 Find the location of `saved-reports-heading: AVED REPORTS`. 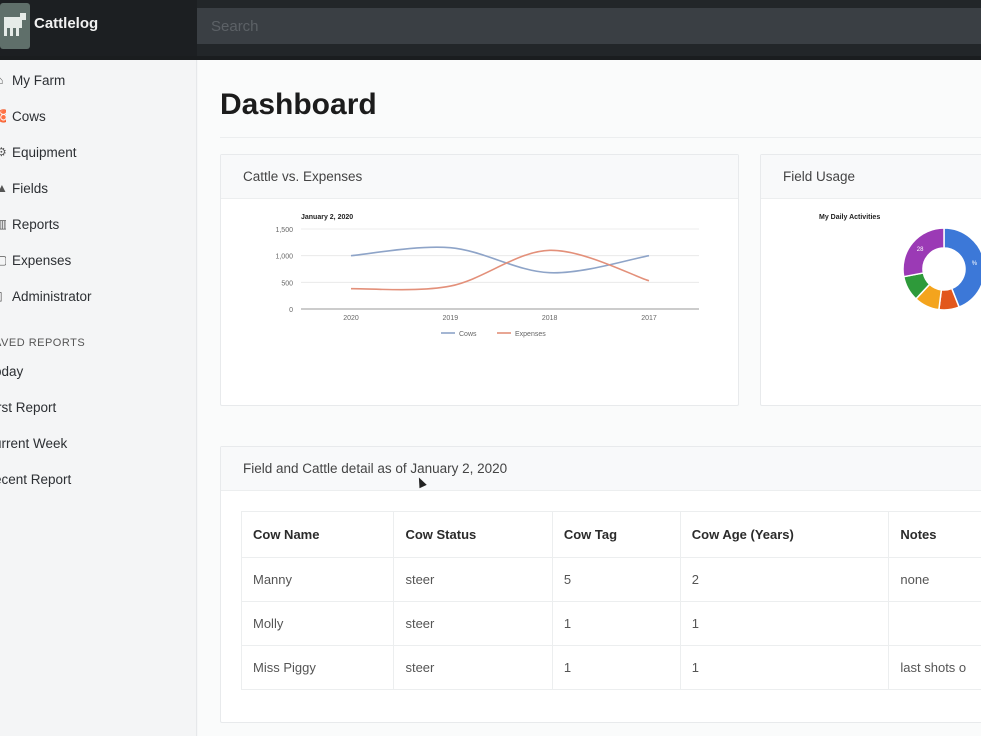

saved-reports-heading: AVED REPORTS is located at coordinates (43, 343).